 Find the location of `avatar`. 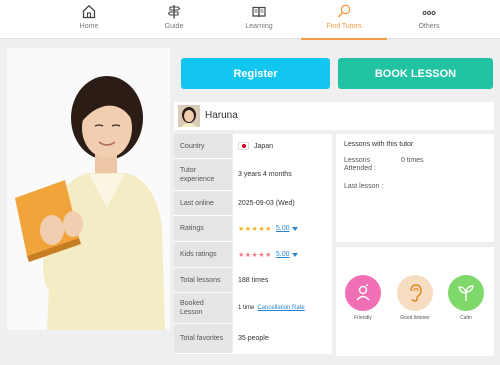

avatar is located at coordinates (189, 116).